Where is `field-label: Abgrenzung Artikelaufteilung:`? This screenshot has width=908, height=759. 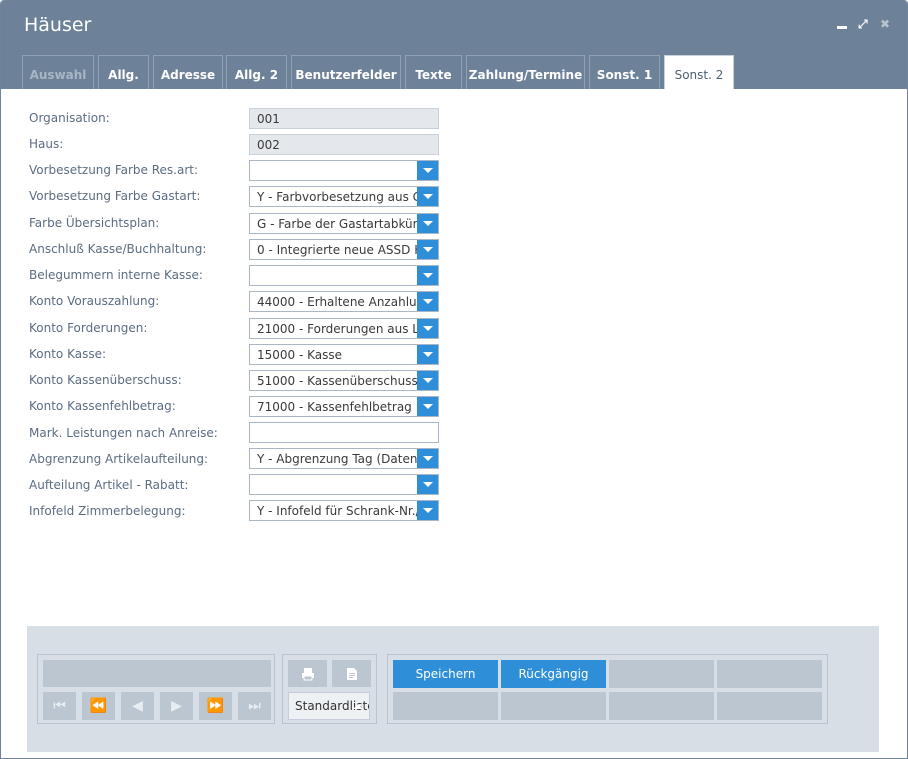
field-label: Abgrenzung Artikelaufteilung: is located at coordinates (119, 459).